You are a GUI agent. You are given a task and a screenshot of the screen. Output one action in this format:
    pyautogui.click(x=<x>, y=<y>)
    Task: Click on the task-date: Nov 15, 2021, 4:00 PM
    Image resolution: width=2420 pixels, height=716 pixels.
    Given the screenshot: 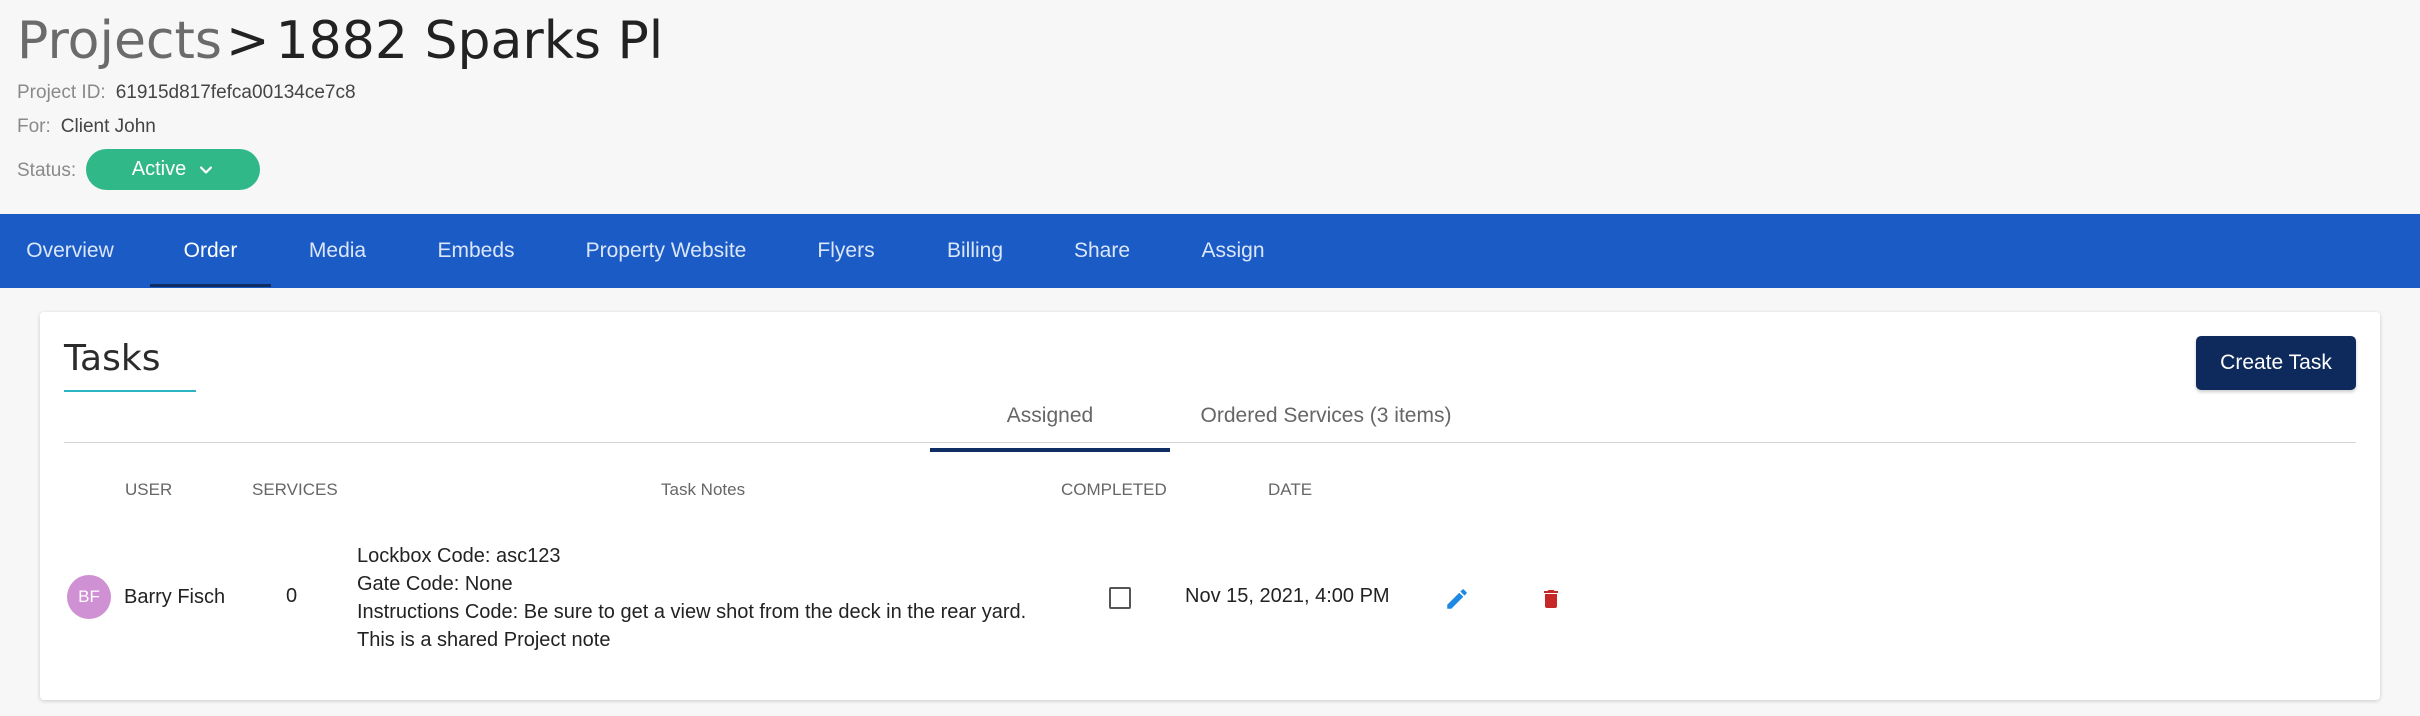 What is the action you would take?
    pyautogui.click(x=1287, y=596)
    